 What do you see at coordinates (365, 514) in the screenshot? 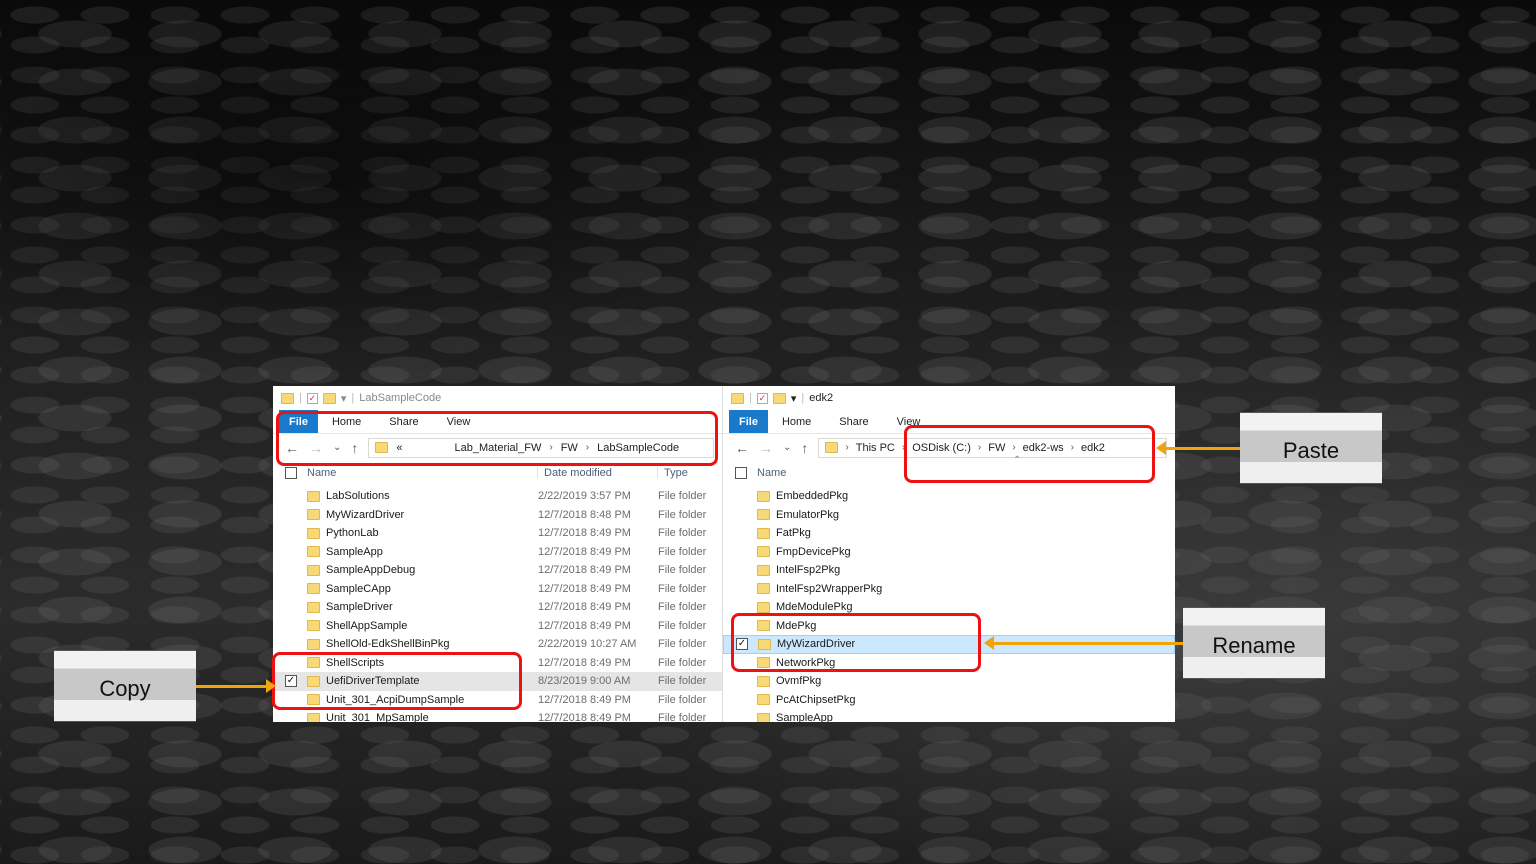
I see `file-name: MyWizardDriver` at bounding box center [365, 514].